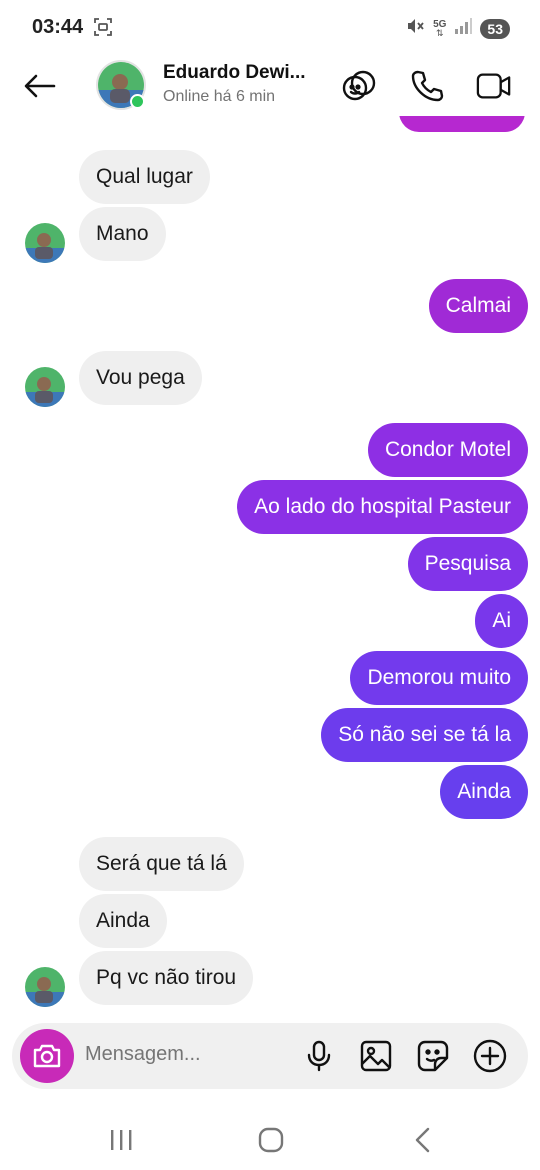  I want to click on plus-icon, so click(490, 1056).